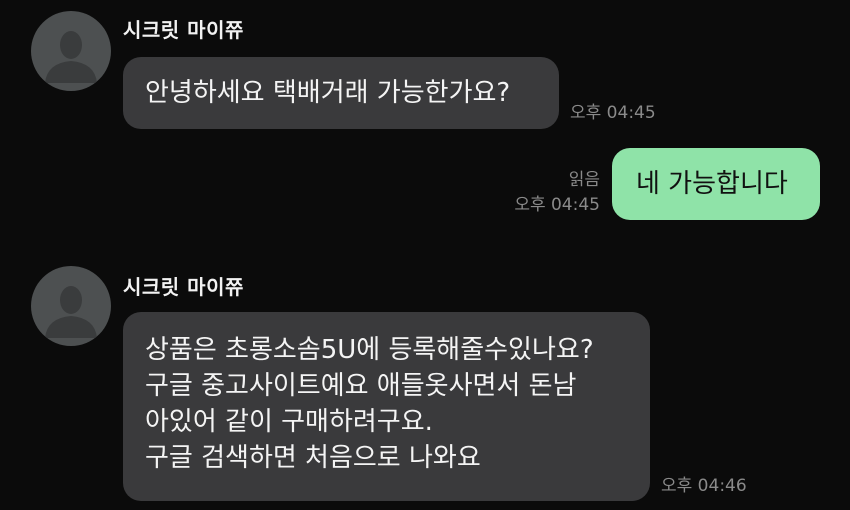  I want to click on message-text: 네 가능합니다, so click(712, 184).